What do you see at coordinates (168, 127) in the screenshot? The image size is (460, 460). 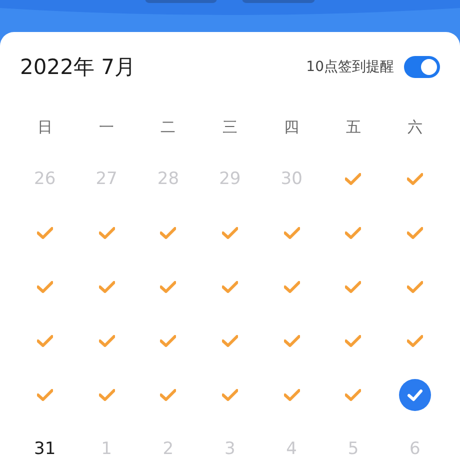 I see `weekday-label: 二` at bounding box center [168, 127].